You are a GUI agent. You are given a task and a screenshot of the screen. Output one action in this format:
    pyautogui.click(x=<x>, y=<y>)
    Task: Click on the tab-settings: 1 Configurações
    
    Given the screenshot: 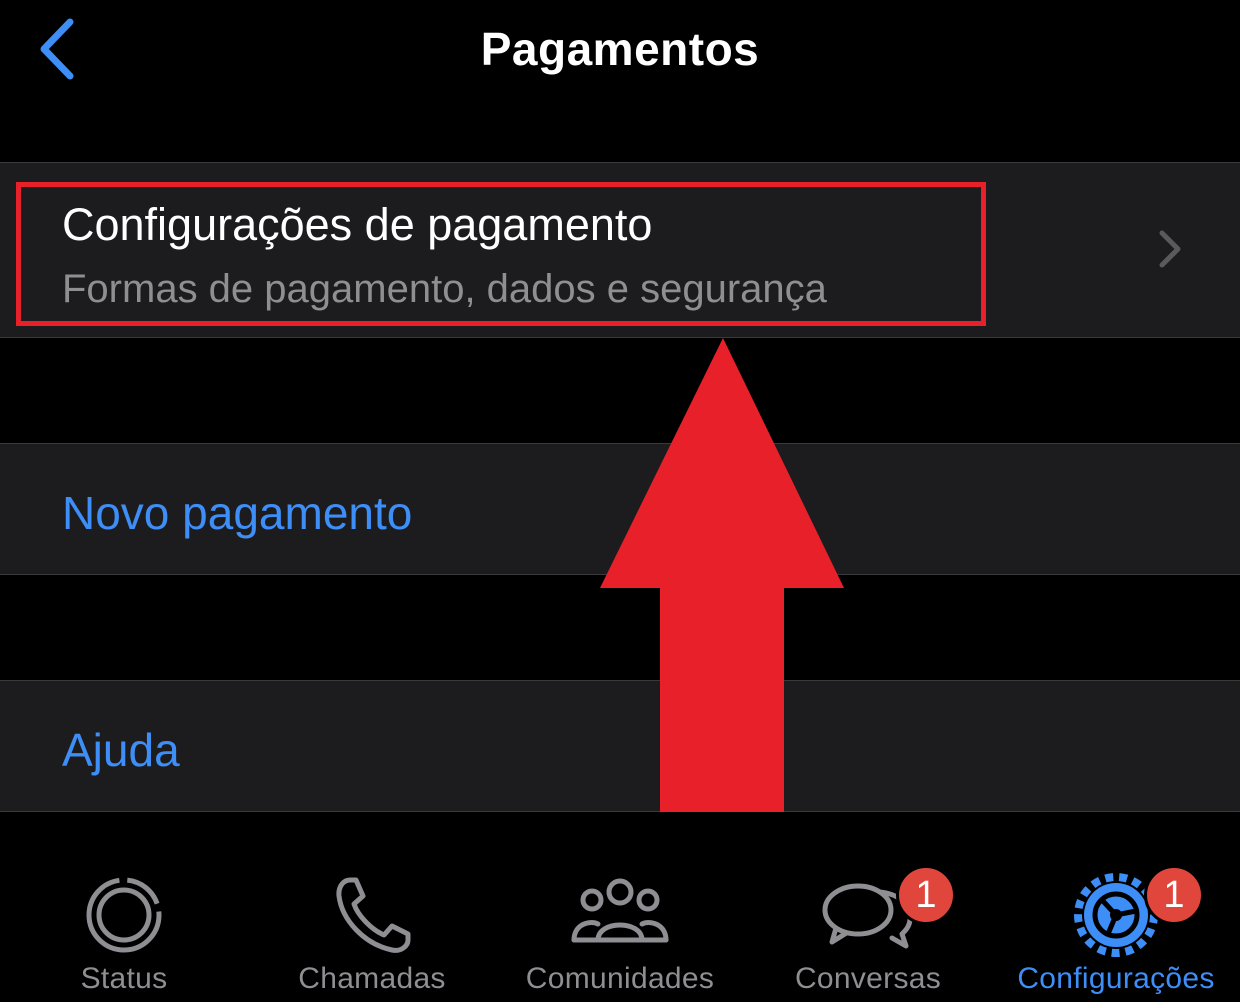 What is the action you would take?
    pyautogui.click(x=1116, y=907)
    